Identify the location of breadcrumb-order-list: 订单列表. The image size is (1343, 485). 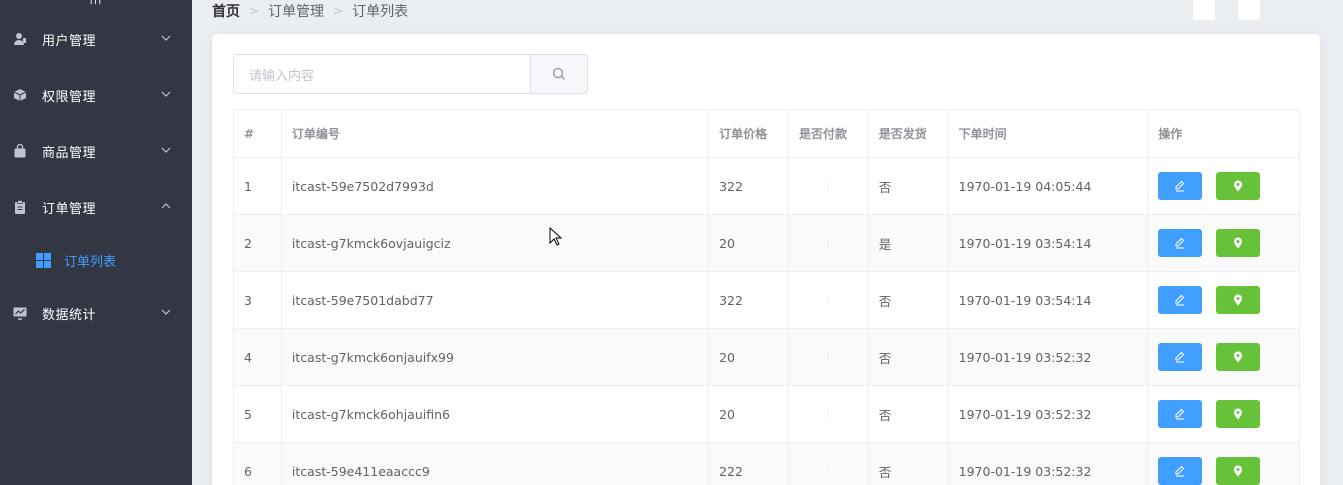
(380, 12).